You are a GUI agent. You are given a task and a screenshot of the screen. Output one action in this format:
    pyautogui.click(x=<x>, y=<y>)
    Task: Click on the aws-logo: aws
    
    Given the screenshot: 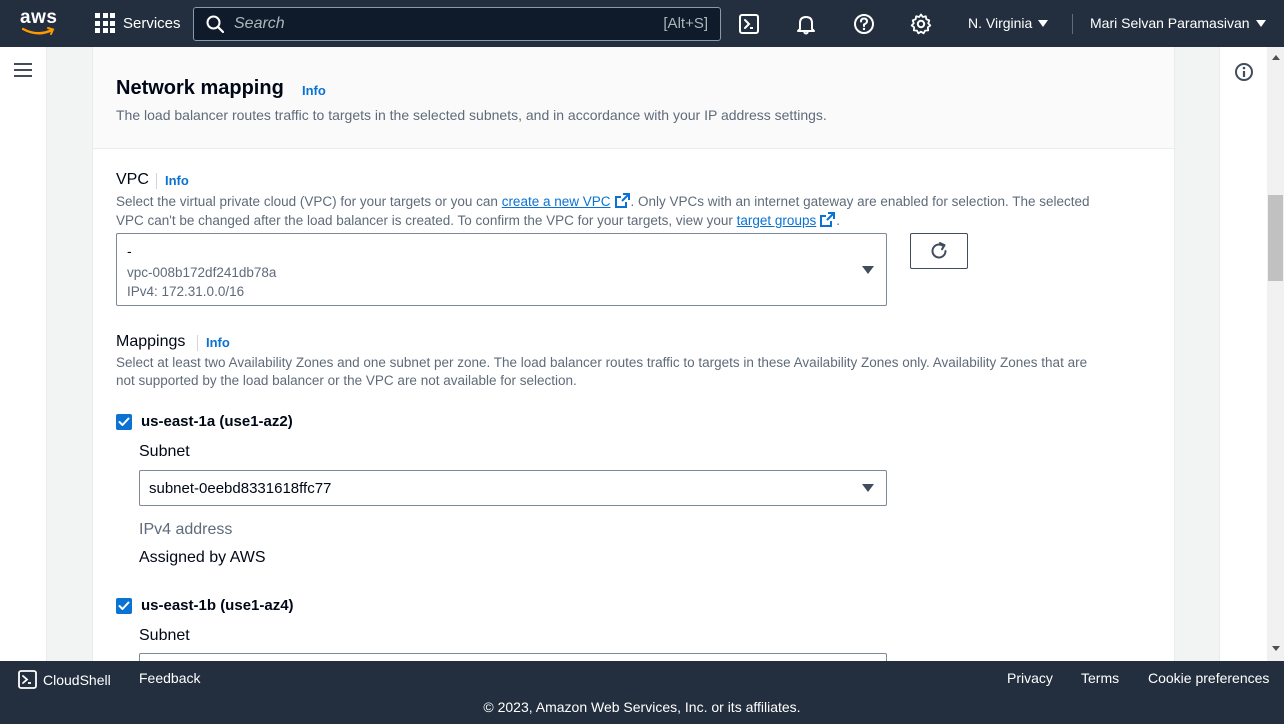 What is the action you would take?
    pyautogui.click(x=39, y=23)
    